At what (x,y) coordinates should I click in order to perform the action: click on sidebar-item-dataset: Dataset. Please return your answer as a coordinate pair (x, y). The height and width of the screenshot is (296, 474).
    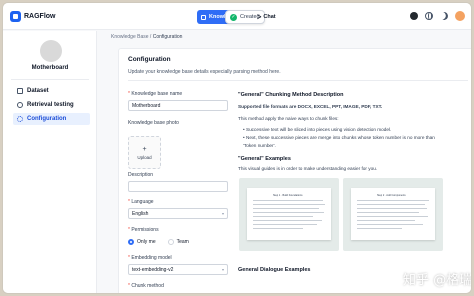
    Looking at the image, I should click on (51, 91).